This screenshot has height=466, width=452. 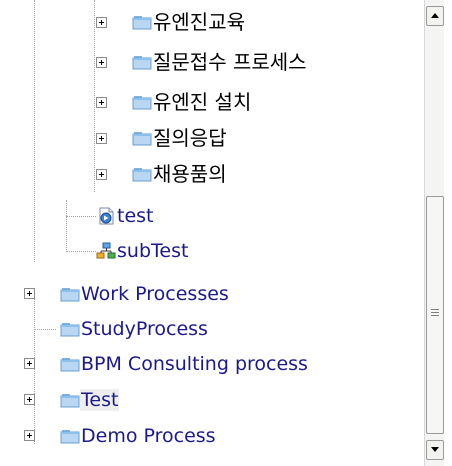 I want to click on tree-node-folder: 유엔진교육, so click(x=189, y=22).